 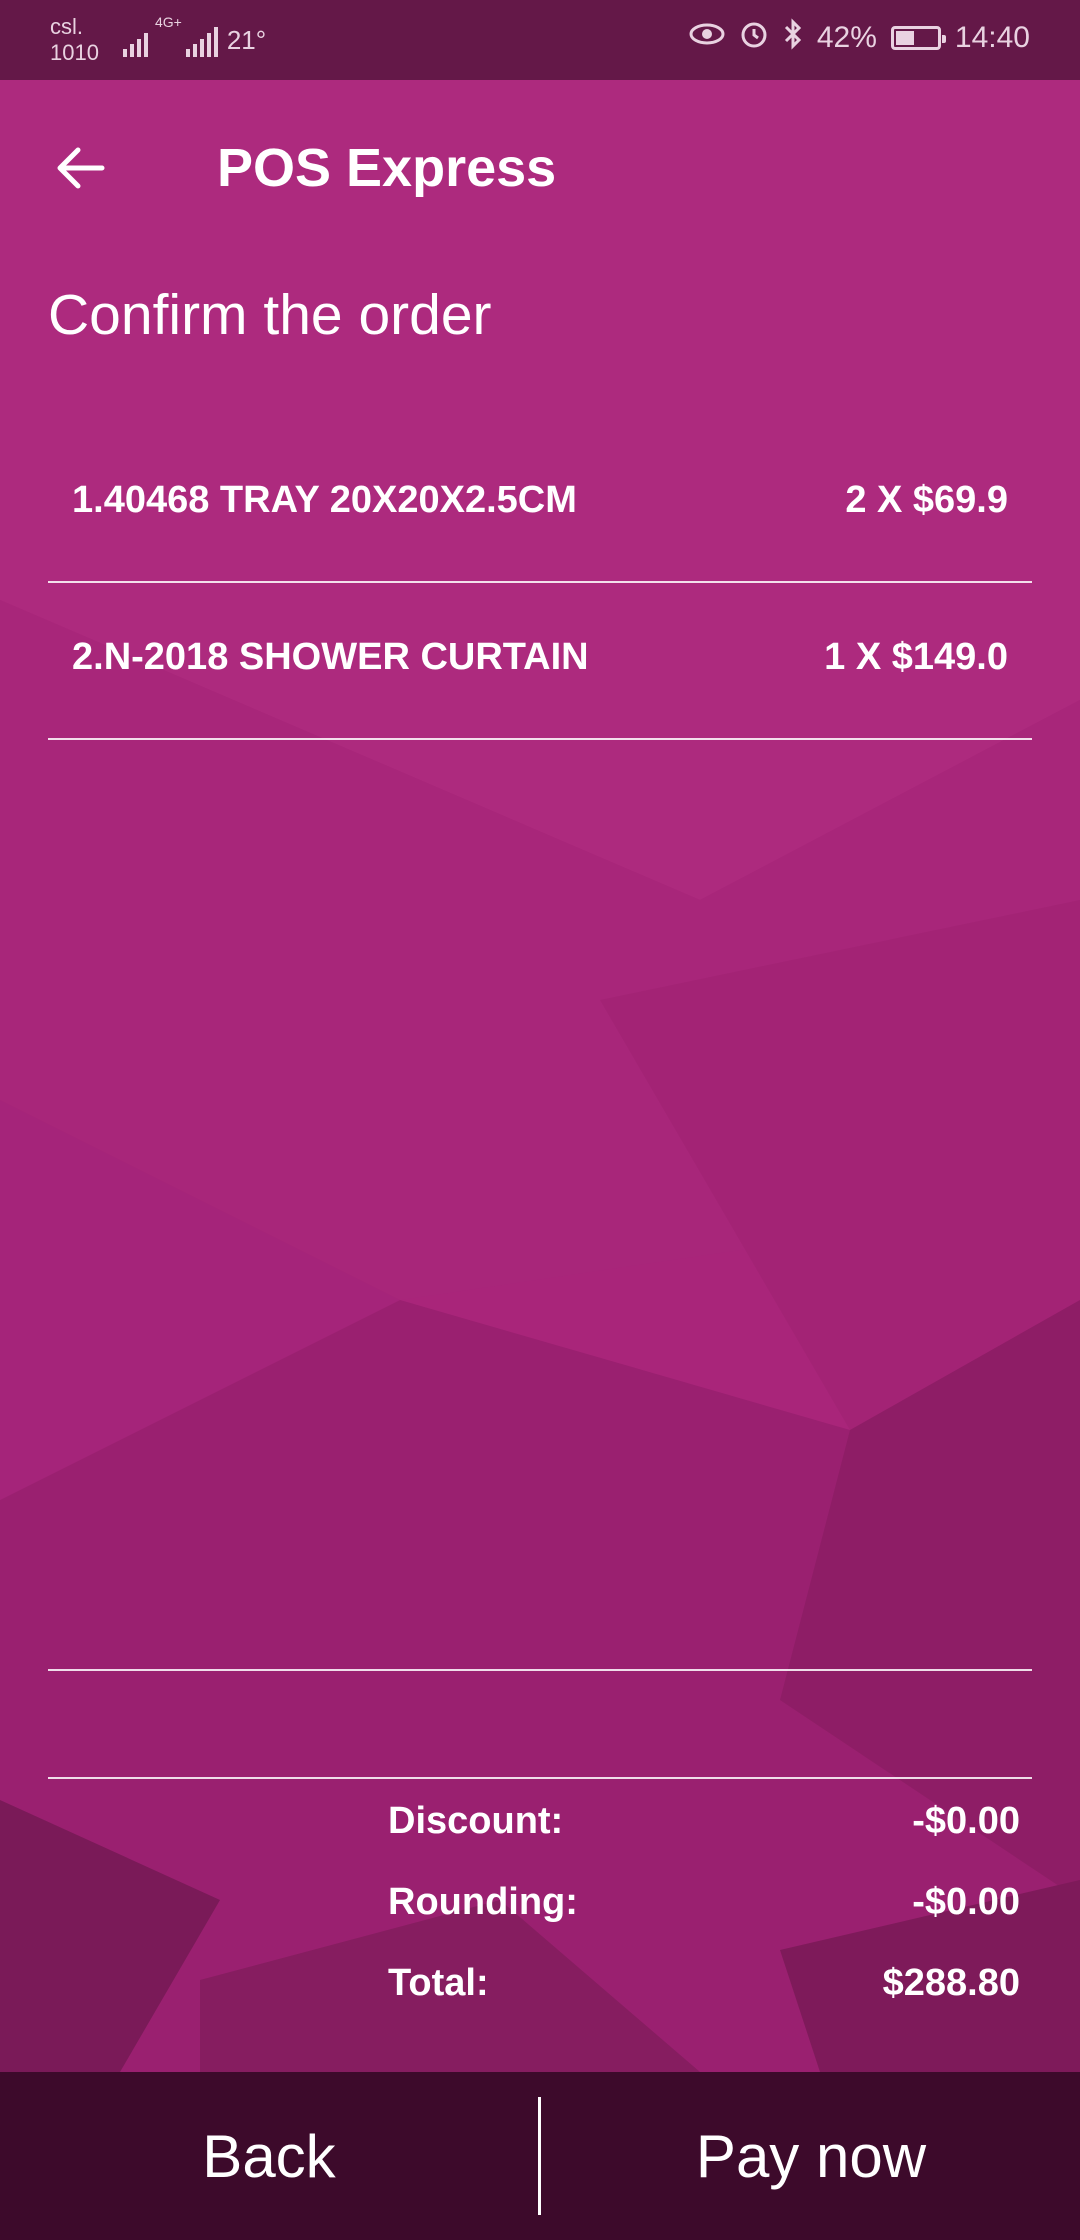 I want to click on discount-value: -$0.00, so click(x=966, y=1821).